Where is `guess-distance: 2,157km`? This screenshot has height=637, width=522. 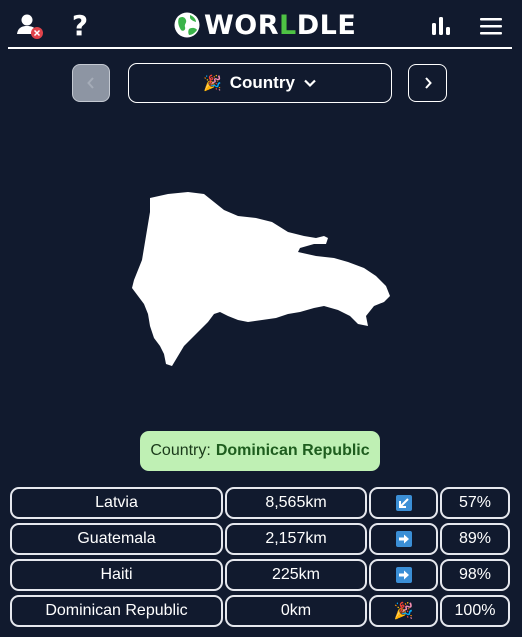
guess-distance: 2,157km is located at coordinates (296, 539).